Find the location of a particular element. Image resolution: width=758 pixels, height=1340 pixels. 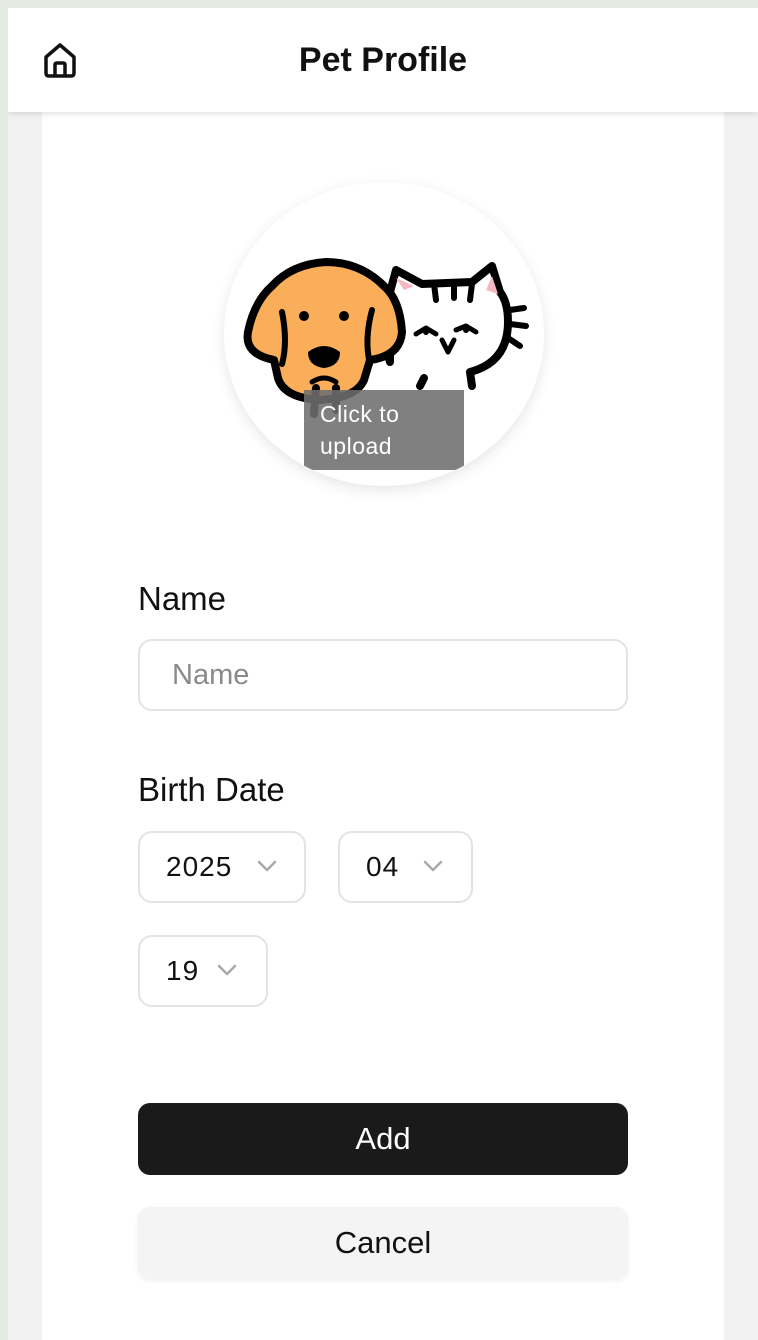

home-button is located at coordinates (60, 60).